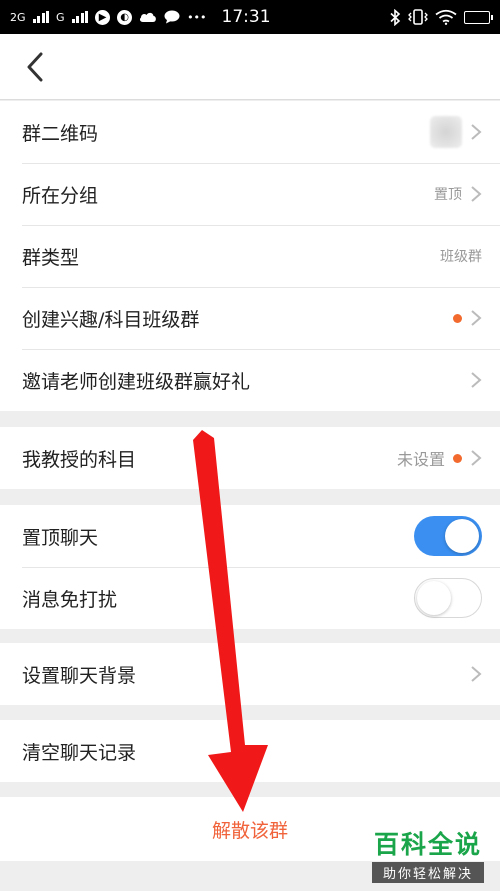  I want to click on row-label: 所在分组, so click(60, 195).